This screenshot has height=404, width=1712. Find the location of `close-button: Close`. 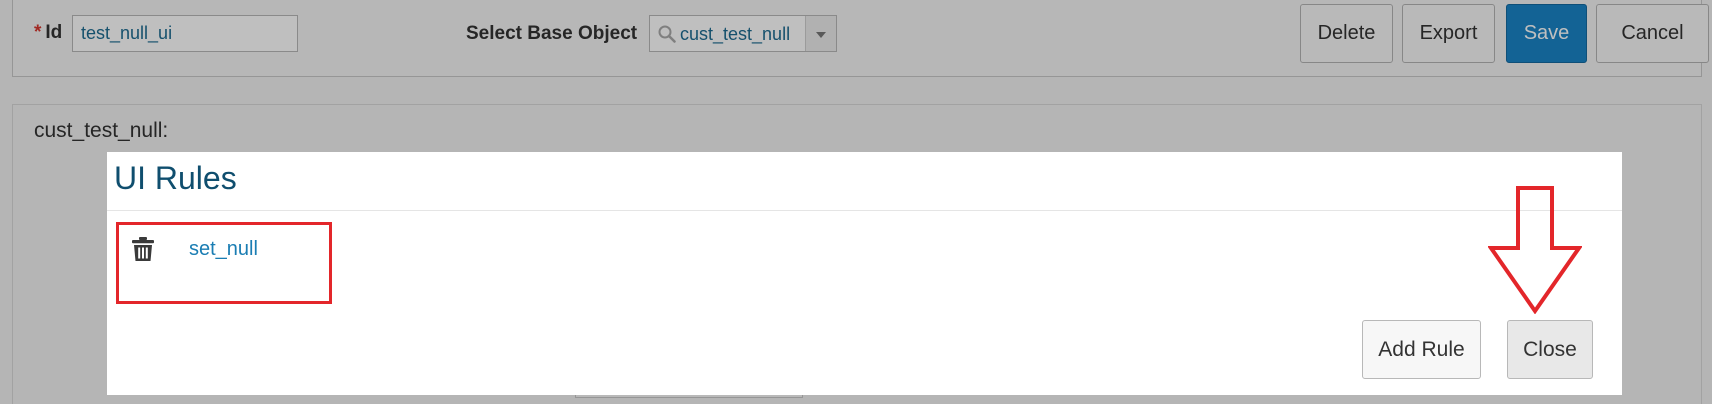

close-button: Close is located at coordinates (1550, 349).